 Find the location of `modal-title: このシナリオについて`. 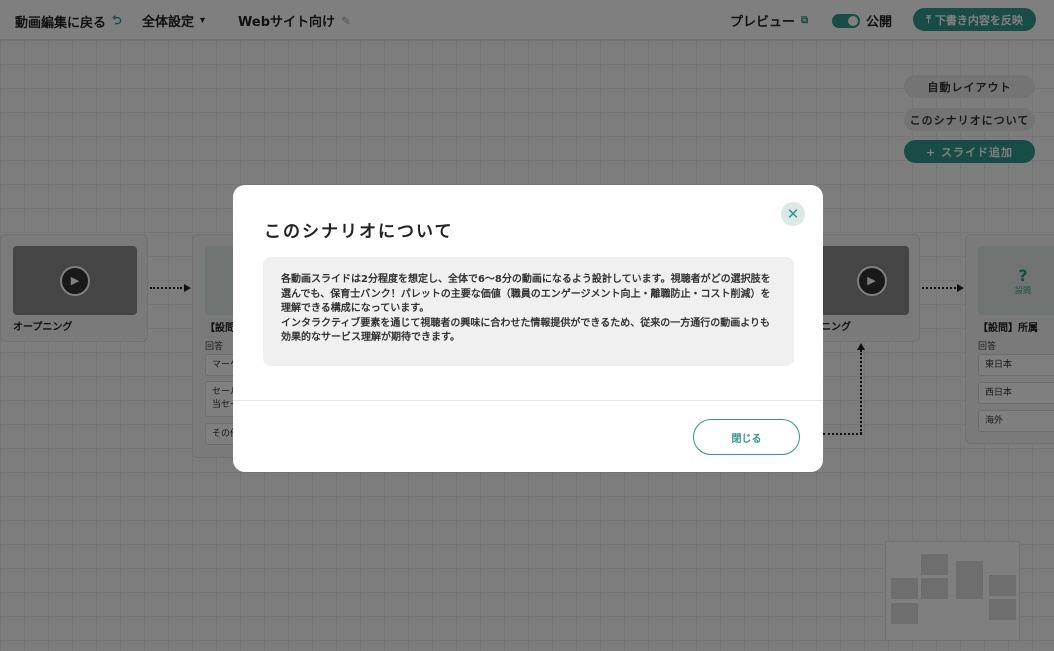

modal-title: このシナリオについて is located at coordinates (359, 232).